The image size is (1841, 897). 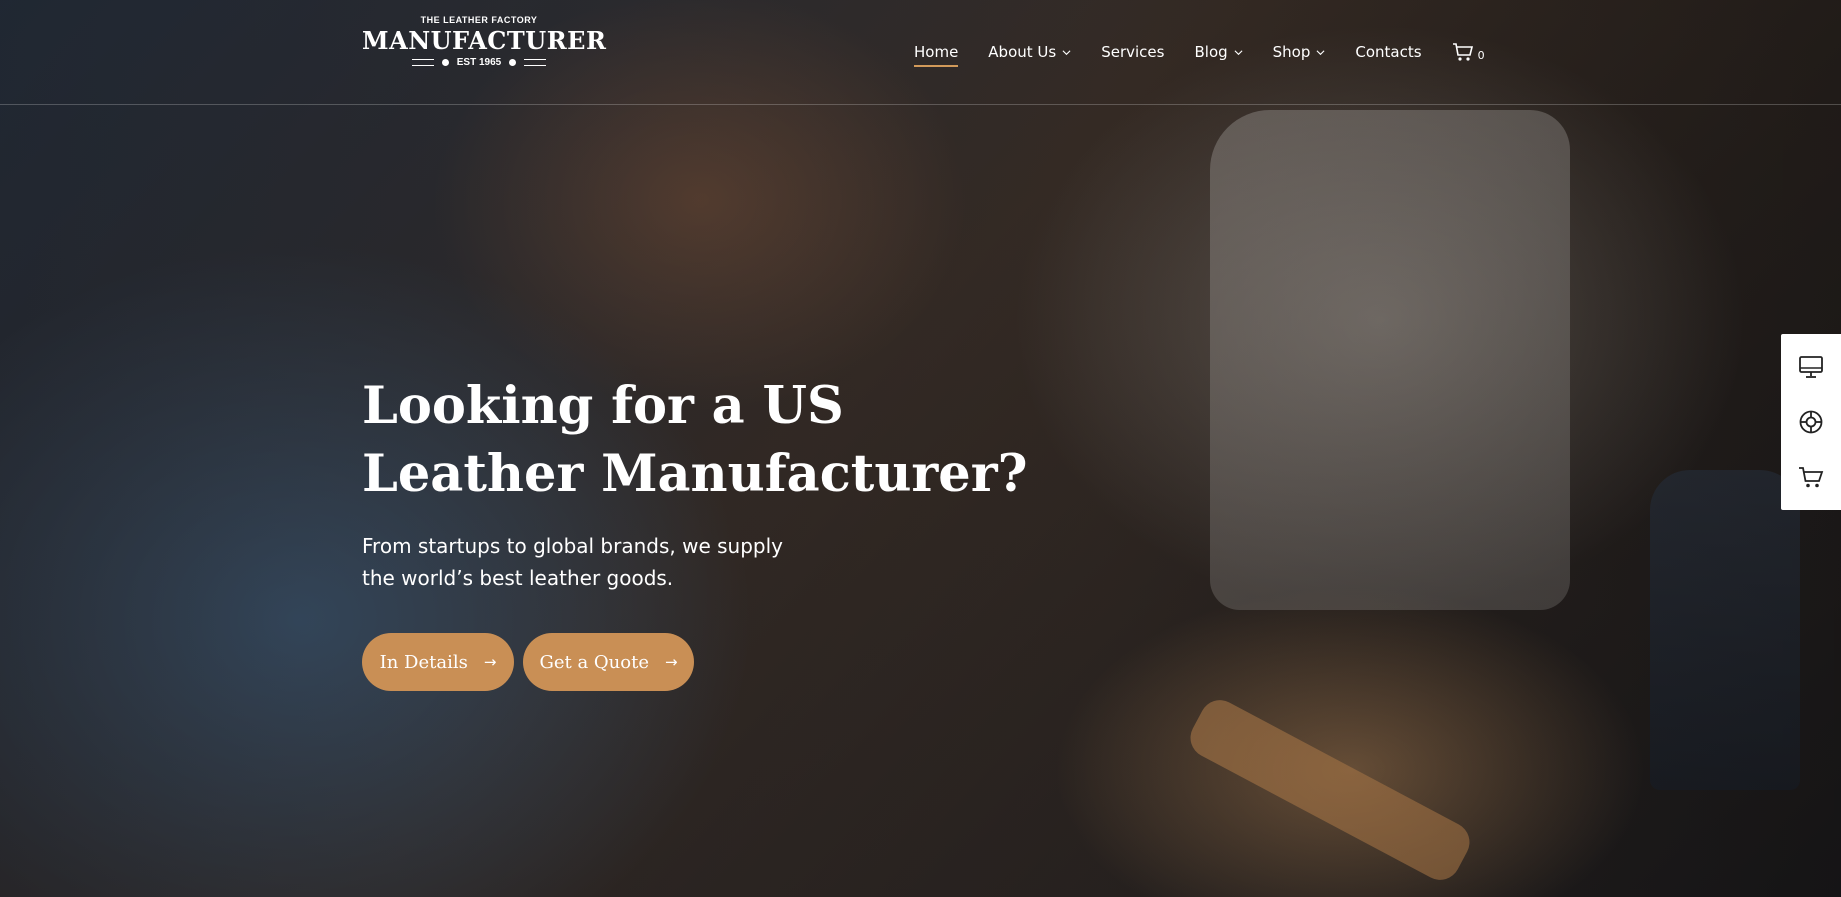 I want to click on nav-item-label: Contacts, so click(x=1388, y=52).